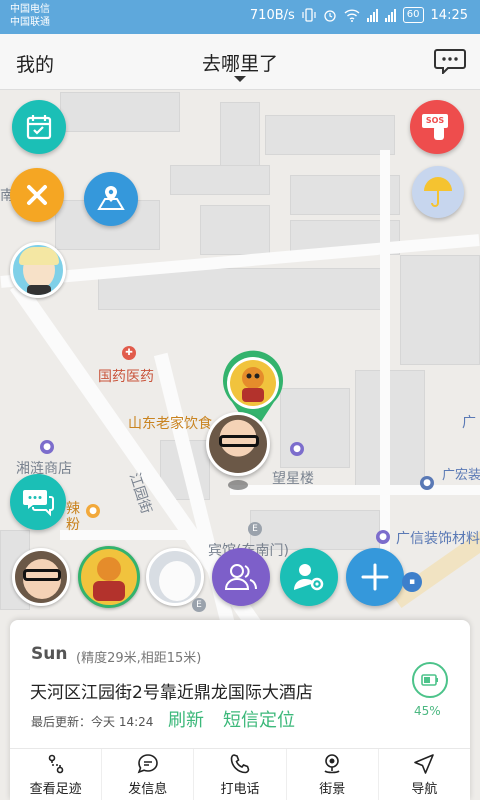  What do you see at coordinates (93, 511) in the screenshot?
I see `food-icon: ●` at bounding box center [93, 511].